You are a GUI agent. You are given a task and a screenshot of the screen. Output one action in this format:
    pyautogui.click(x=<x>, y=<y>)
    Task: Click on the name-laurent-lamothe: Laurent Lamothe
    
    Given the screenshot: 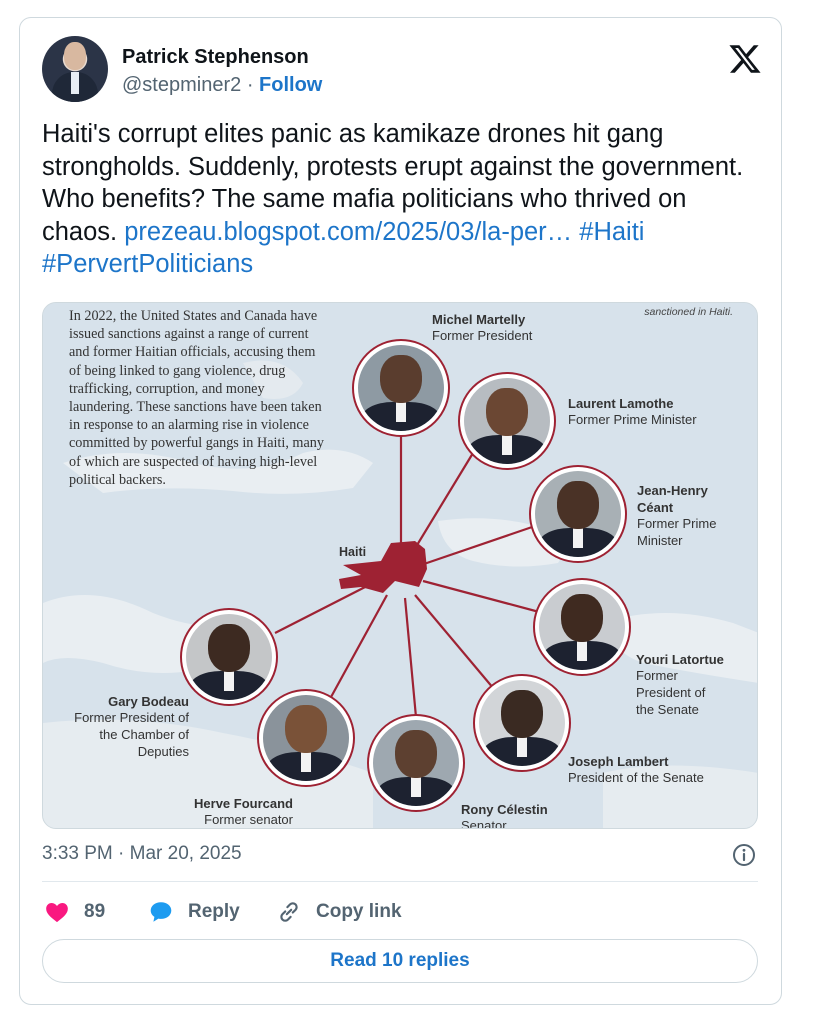 What is the action you would take?
    pyautogui.click(x=621, y=403)
    